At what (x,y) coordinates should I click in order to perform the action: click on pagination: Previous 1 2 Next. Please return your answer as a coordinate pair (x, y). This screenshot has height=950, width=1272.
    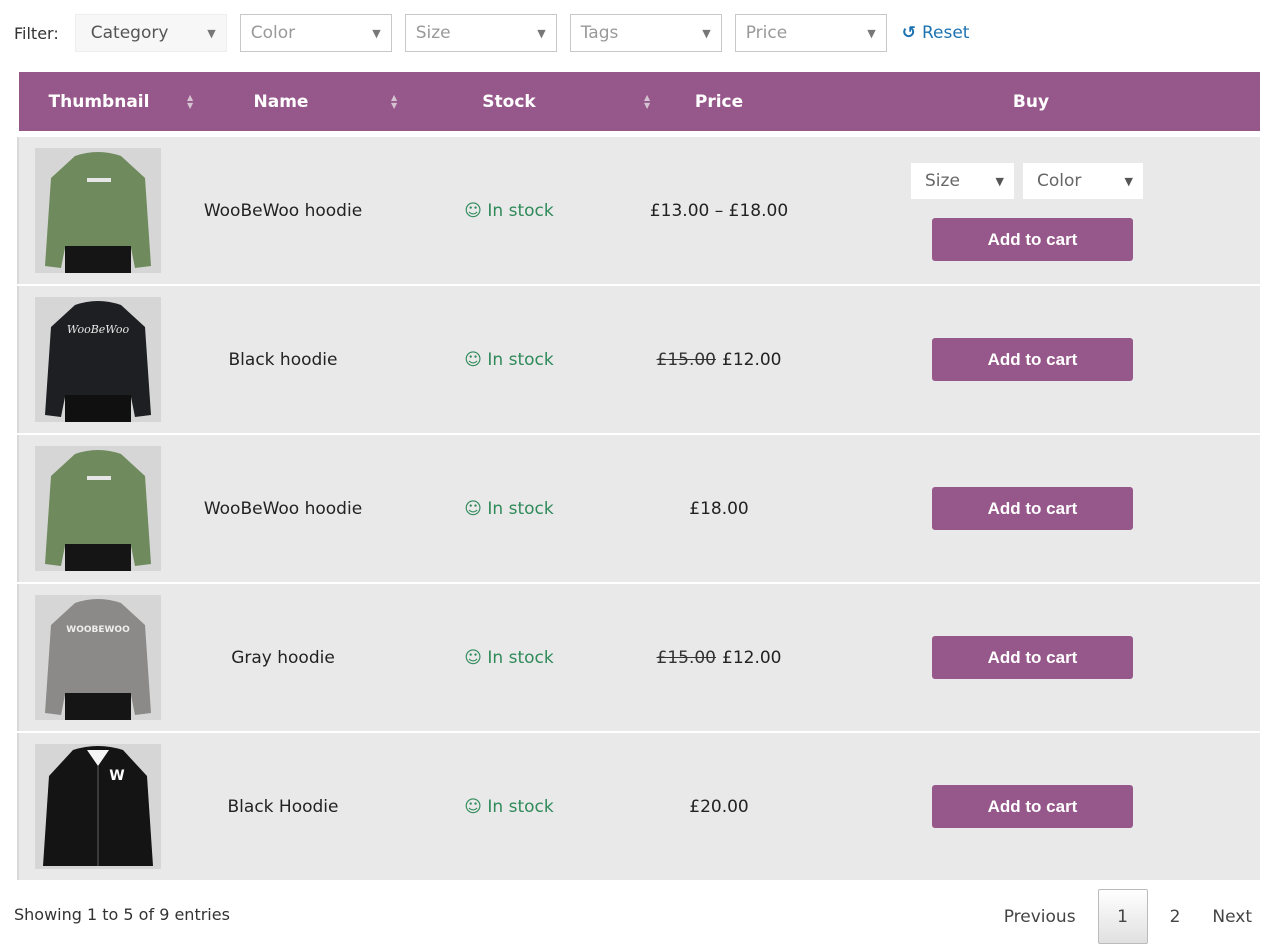
    Looking at the image, I should click on (1120, 916).